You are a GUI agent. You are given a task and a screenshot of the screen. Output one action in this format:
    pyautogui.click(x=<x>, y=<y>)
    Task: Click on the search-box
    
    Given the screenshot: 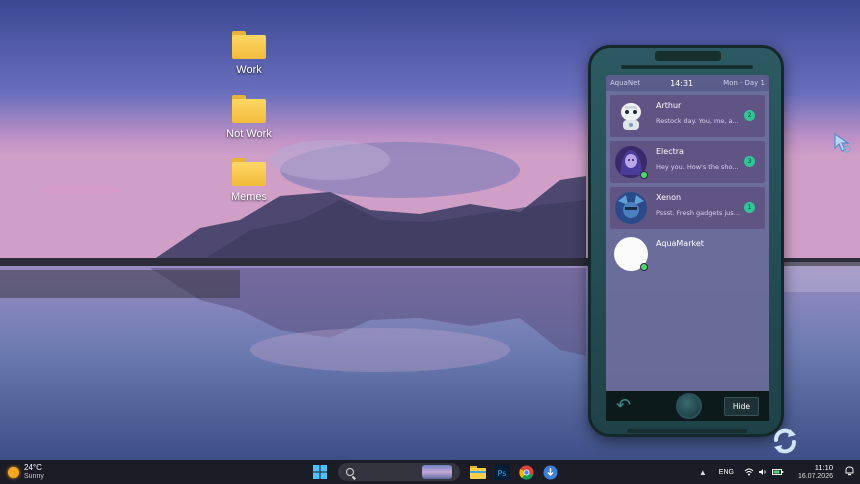 What is the action you would take?
    pyautogui.click(x=399, y=472)
    